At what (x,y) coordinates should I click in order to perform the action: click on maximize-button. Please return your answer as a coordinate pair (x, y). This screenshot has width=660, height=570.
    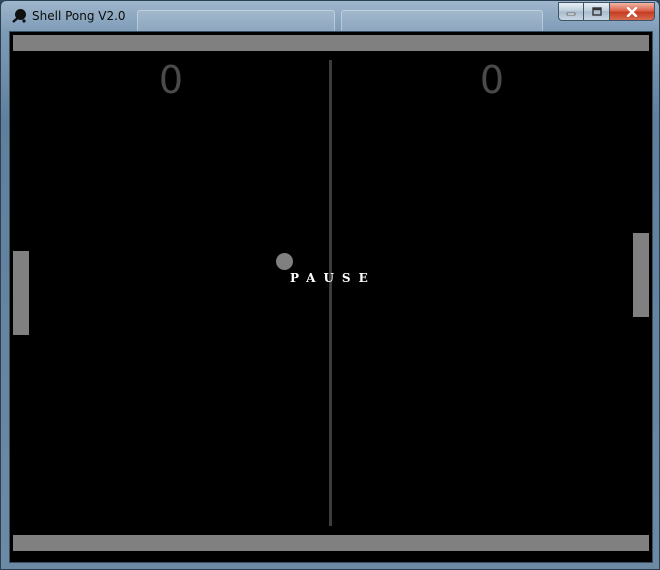
    Looking at the image, I should click on (597, 11).